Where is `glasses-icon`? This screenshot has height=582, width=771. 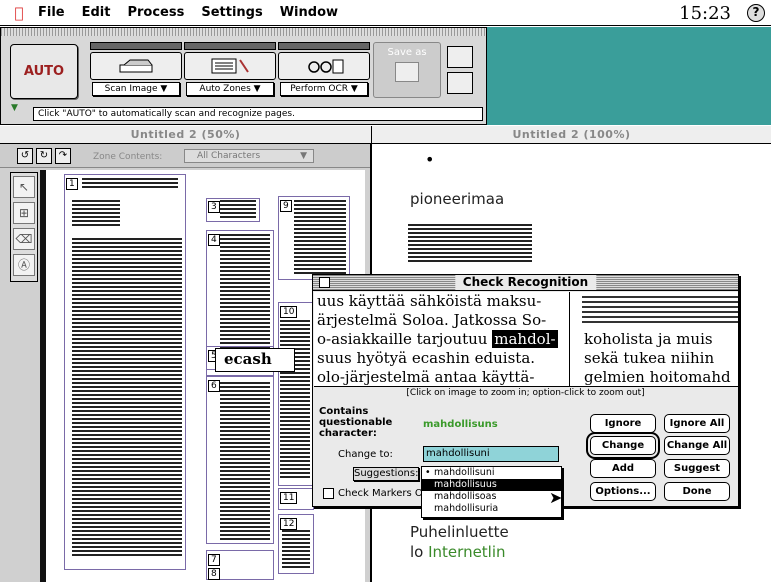
glasses-icon is located at coordinates (324, 66).